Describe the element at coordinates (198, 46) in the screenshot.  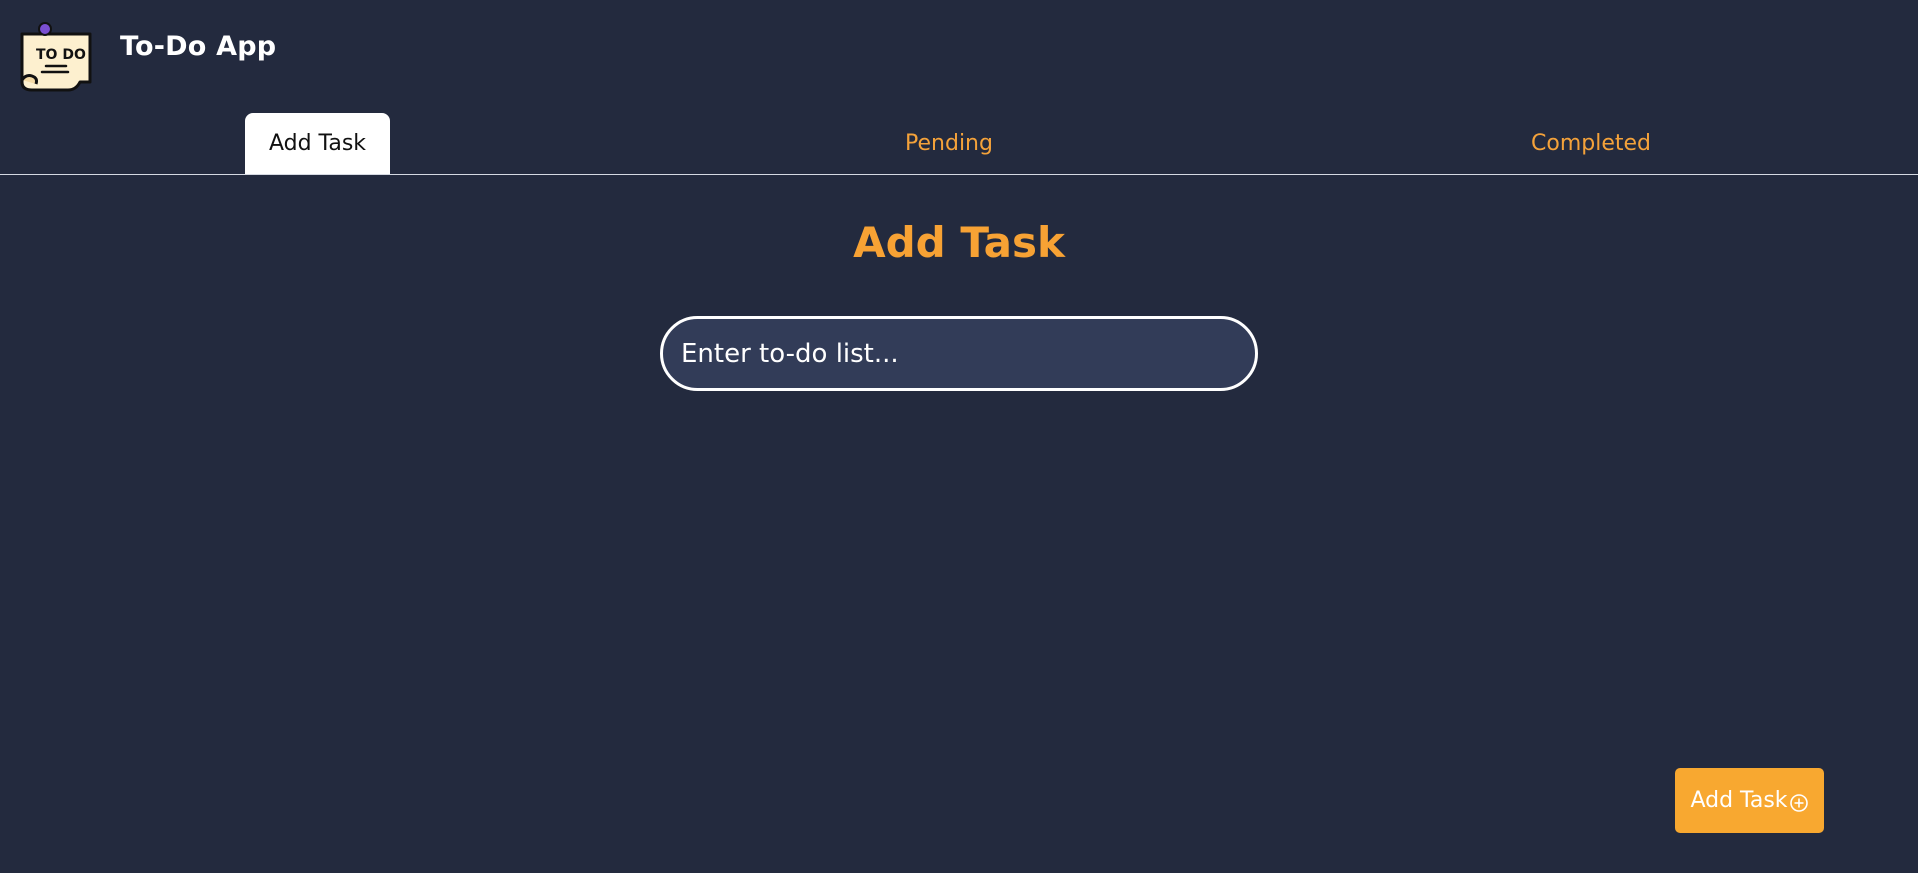
I see `app-title: To-Do App` at that location.